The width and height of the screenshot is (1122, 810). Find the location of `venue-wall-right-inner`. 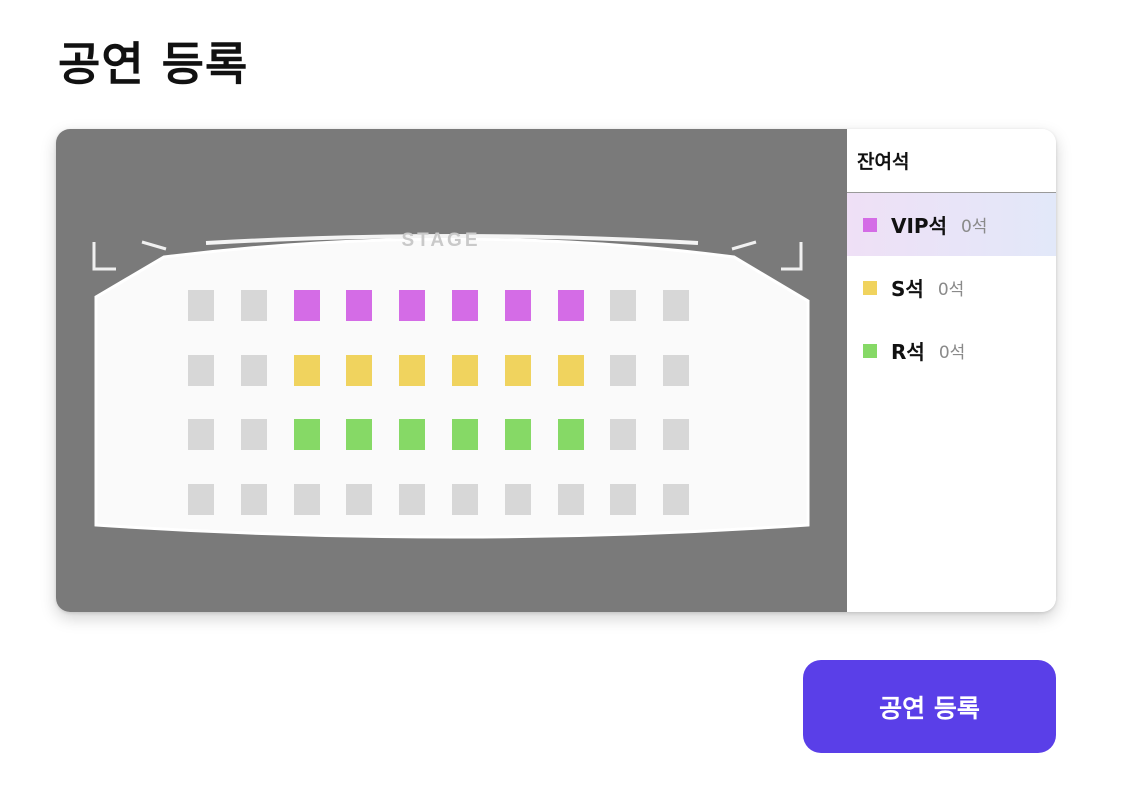

venue-wall-right-inner is located at coordinates (744, 245).